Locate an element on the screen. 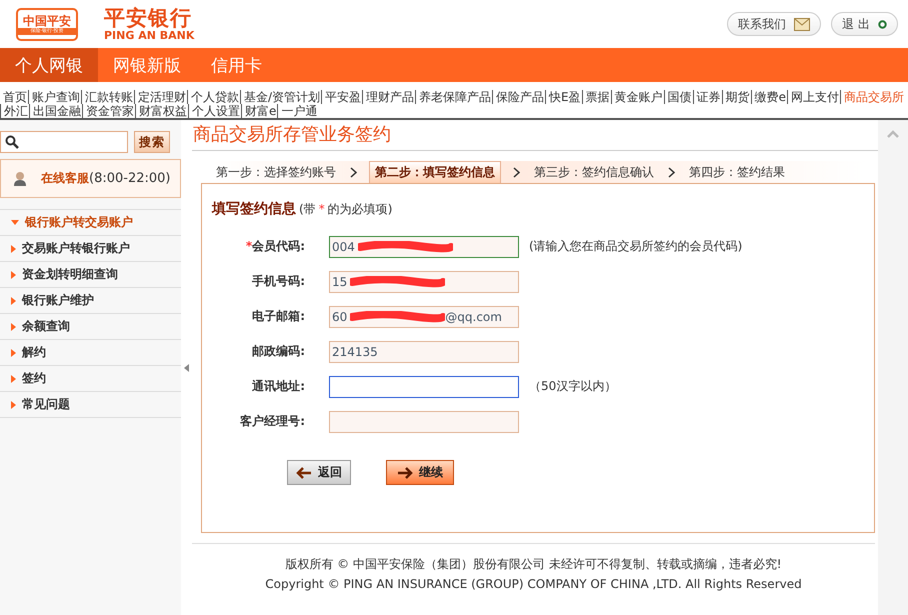 The height and width of the screenshot is (615, 908). field-label: 邮政编码: is located at coordinates (278, 351).